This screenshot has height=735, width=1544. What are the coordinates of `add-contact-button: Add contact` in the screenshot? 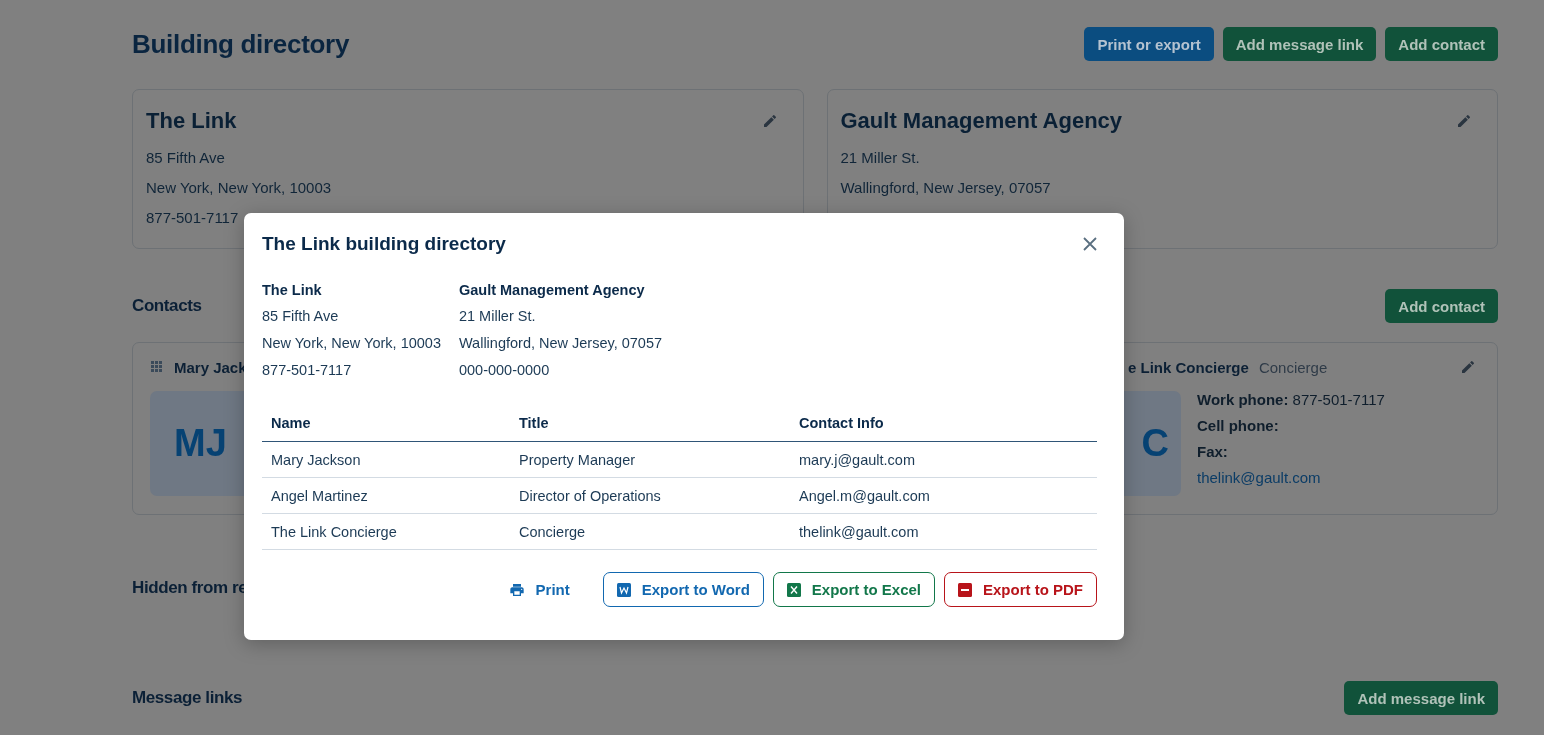 It's located at (1441, 306).